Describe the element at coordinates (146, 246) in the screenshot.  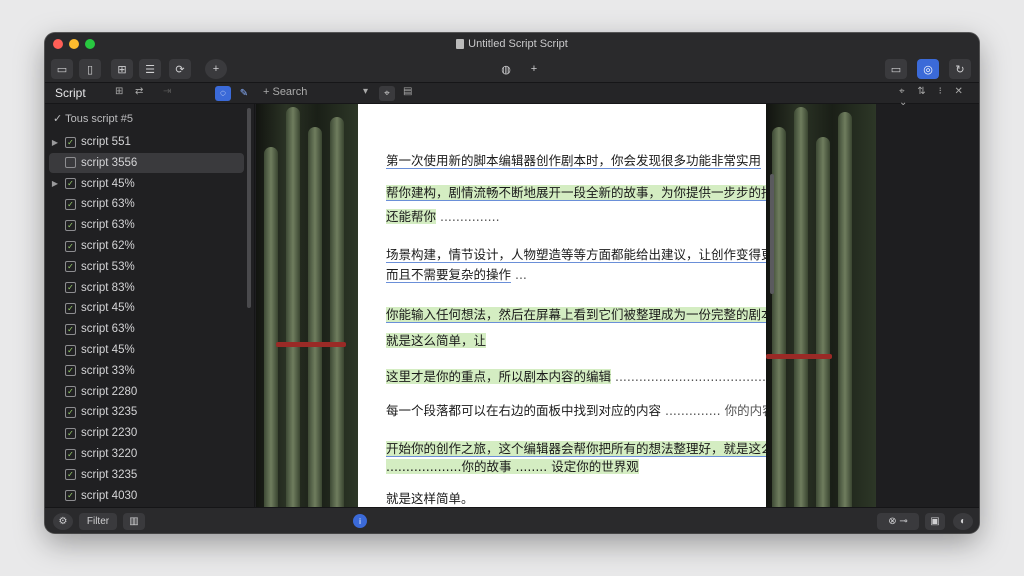
I see `sidebar-item: ✓ script 62%` at that location.